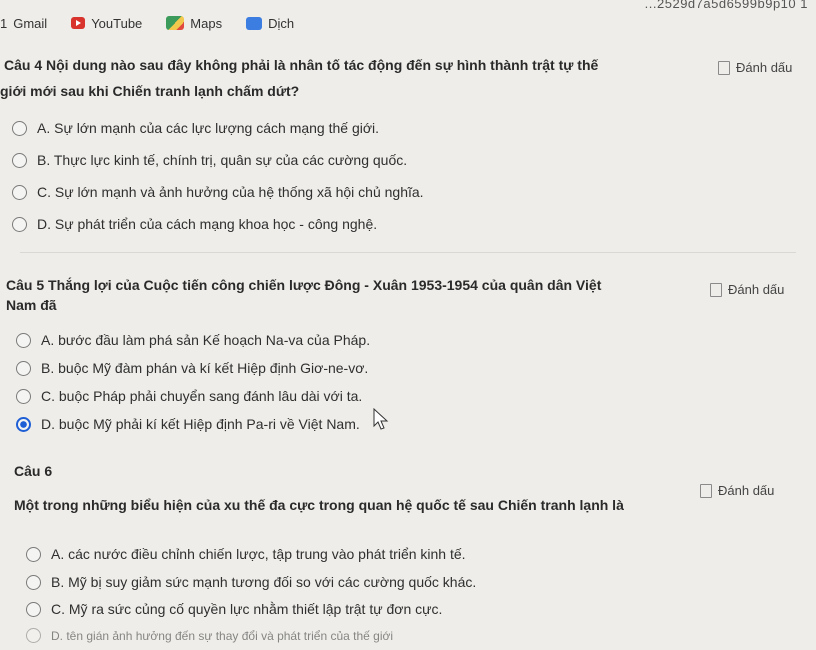  I want to click on divider, so click(408, 252).